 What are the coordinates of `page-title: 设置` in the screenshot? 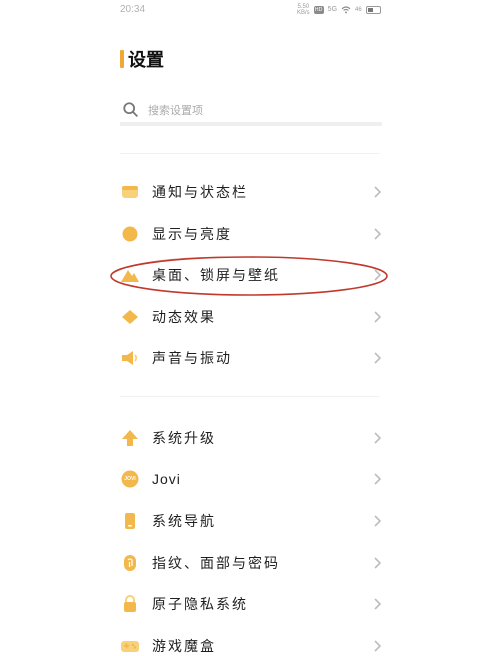 It's located at (146, 60).